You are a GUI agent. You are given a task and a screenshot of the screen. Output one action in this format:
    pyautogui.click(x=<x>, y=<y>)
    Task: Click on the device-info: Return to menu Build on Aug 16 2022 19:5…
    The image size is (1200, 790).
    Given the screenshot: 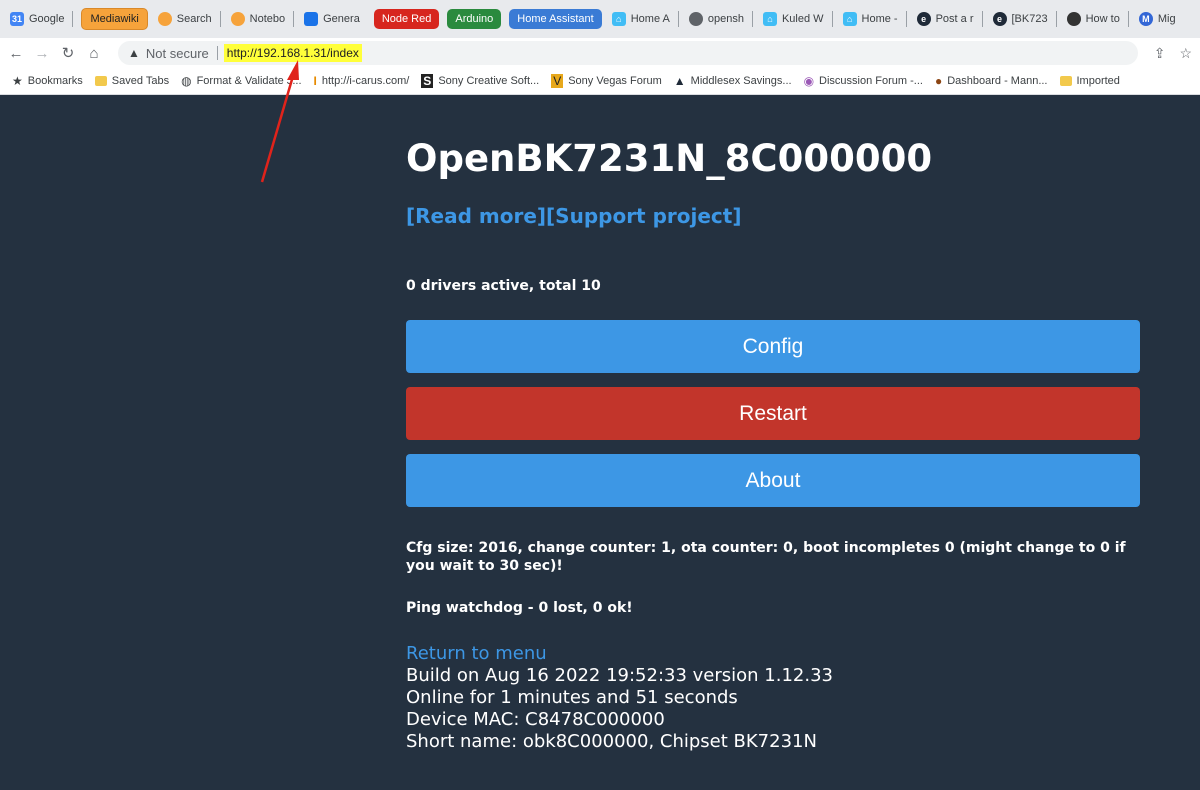 What is the action you would take?
    pyautogui.click(x=619, y=698)
    